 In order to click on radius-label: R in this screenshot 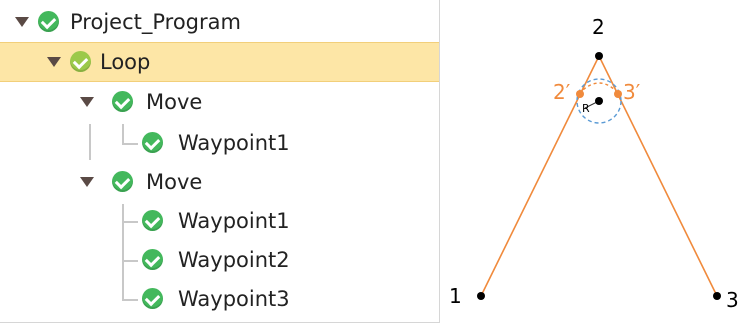, I will do `click(586, 108)`.